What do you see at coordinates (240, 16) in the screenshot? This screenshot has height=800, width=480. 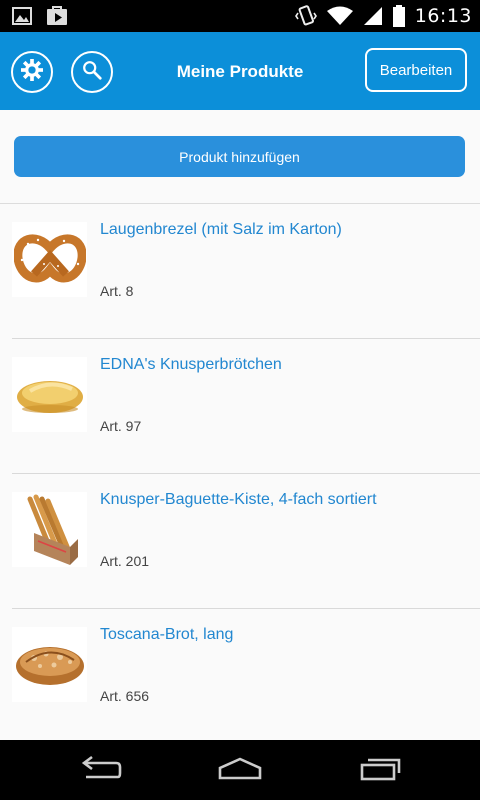 I see `status-bar: 16:13` at bounding box center [240, 16].